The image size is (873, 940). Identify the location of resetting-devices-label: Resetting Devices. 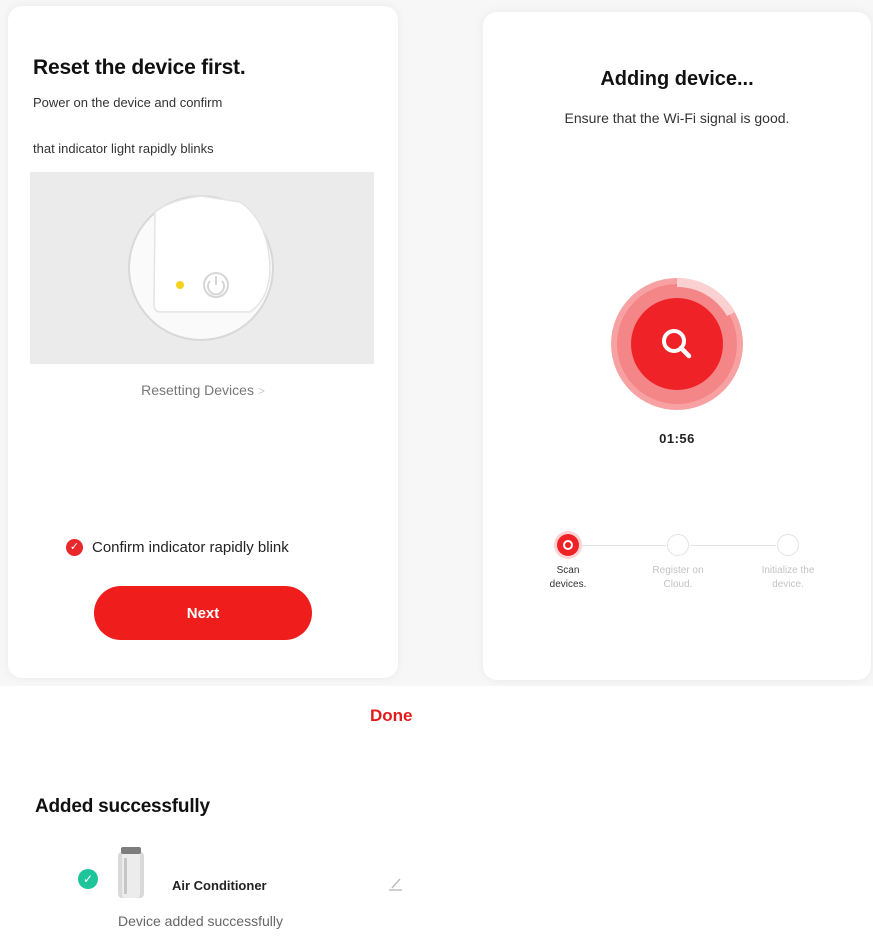
(197, 390).